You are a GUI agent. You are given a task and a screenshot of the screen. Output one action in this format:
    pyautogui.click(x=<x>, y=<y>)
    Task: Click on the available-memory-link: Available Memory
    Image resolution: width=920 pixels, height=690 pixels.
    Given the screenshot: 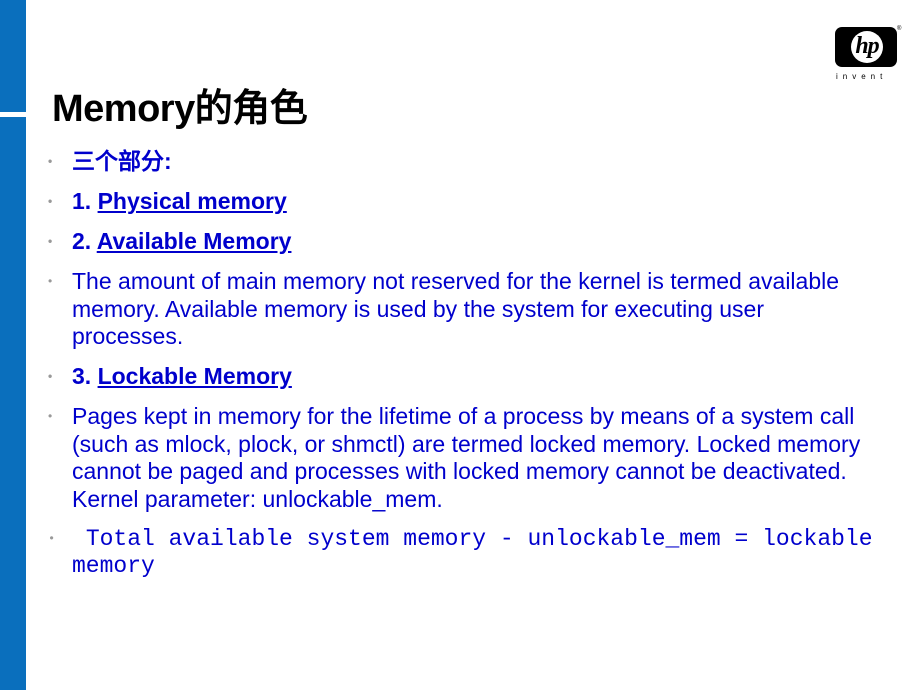 What is the action you would take?
    pyautogui.click(x=194, y=241)
    